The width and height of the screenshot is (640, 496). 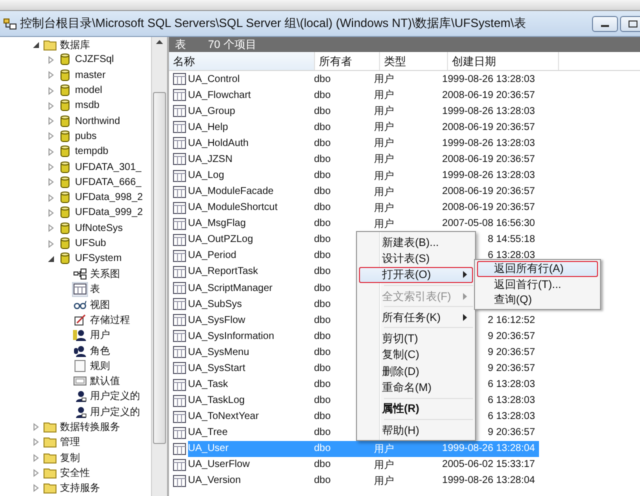 I want to click on maximize-icon, so click(x=633, y=24).